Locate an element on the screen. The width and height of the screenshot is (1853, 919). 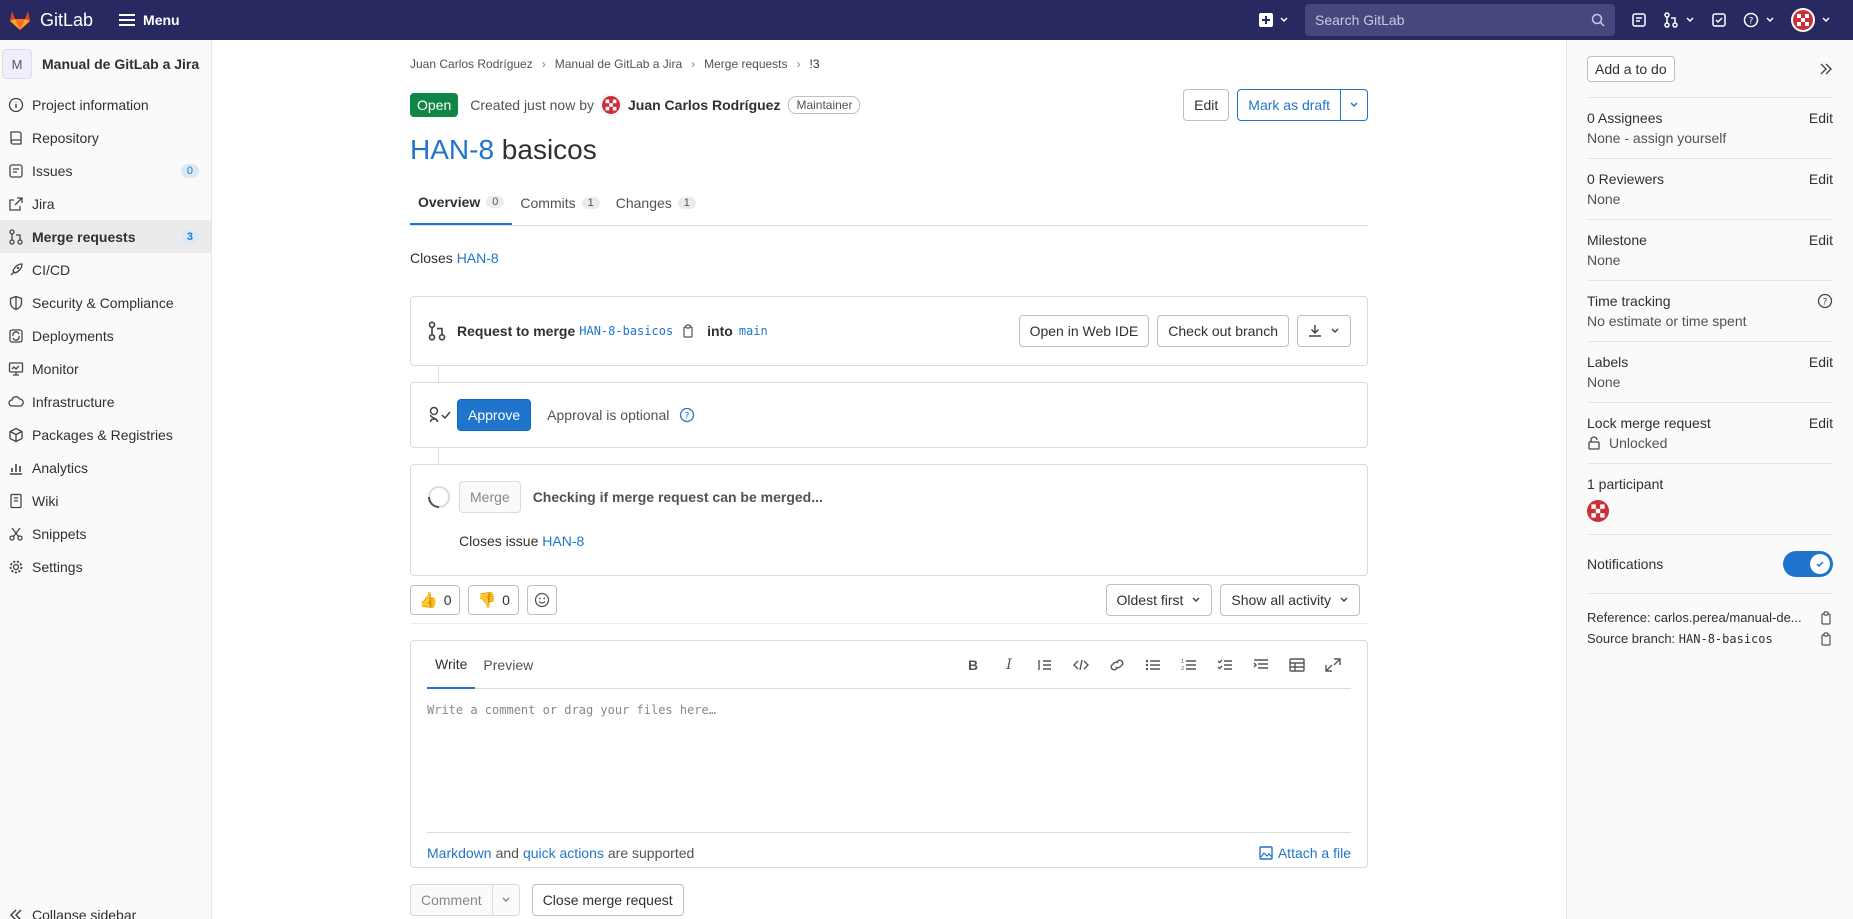
tab-commits: Commits 1 is located at coordinates (559, 202).